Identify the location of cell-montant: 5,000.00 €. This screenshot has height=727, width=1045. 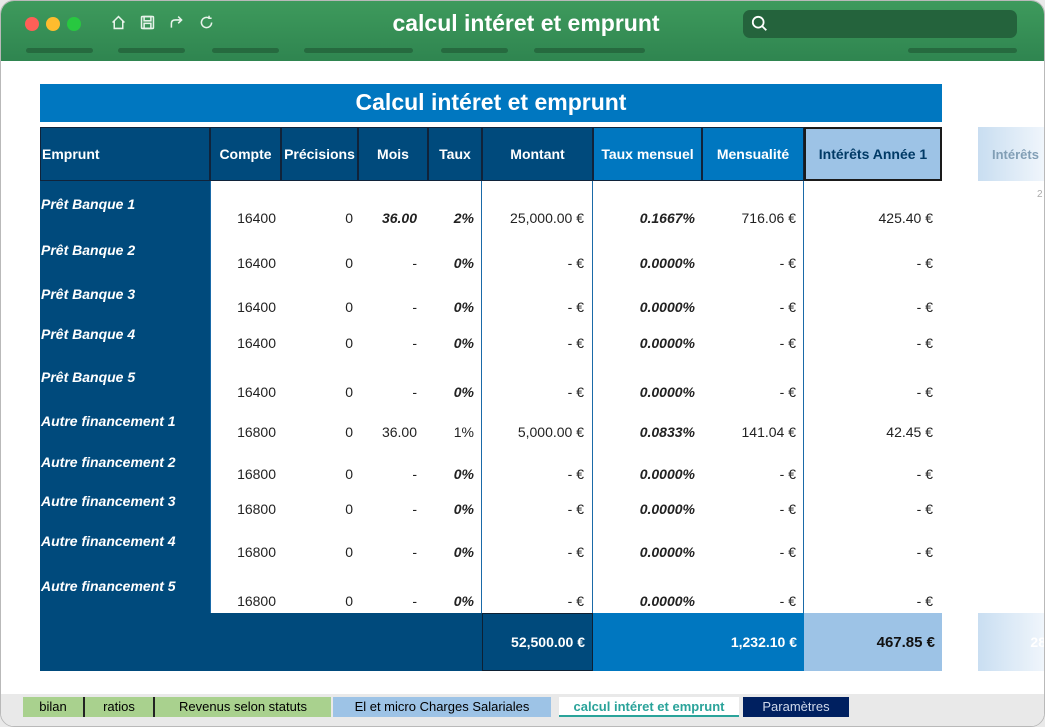
(551, 432).